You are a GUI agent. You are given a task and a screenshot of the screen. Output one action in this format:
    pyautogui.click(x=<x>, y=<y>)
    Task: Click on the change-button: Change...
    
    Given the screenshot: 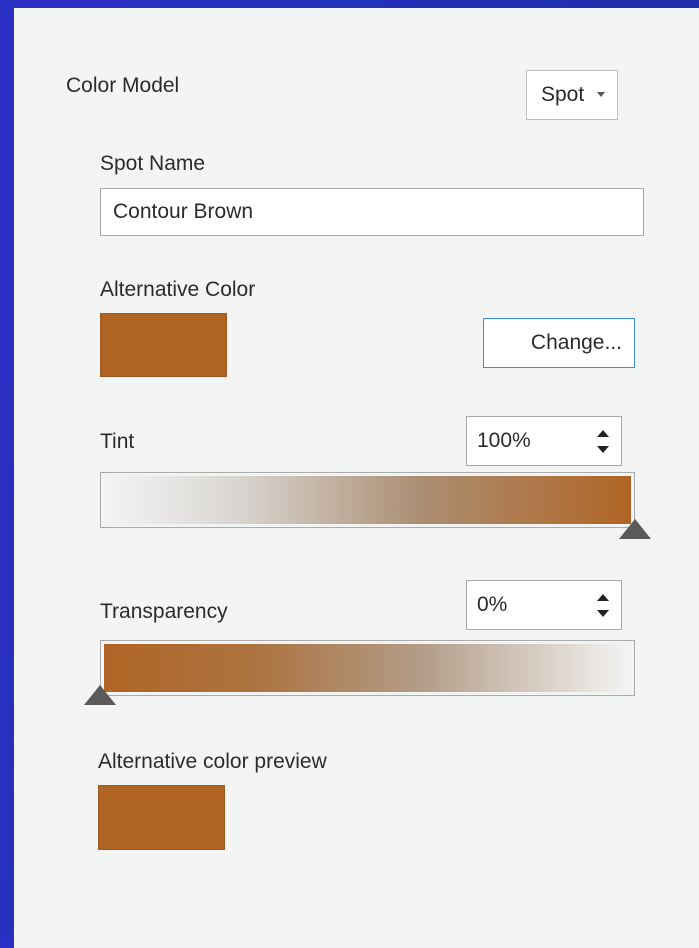 What is the action you would take?
    pyautogui.click(x=559, y=343)
    